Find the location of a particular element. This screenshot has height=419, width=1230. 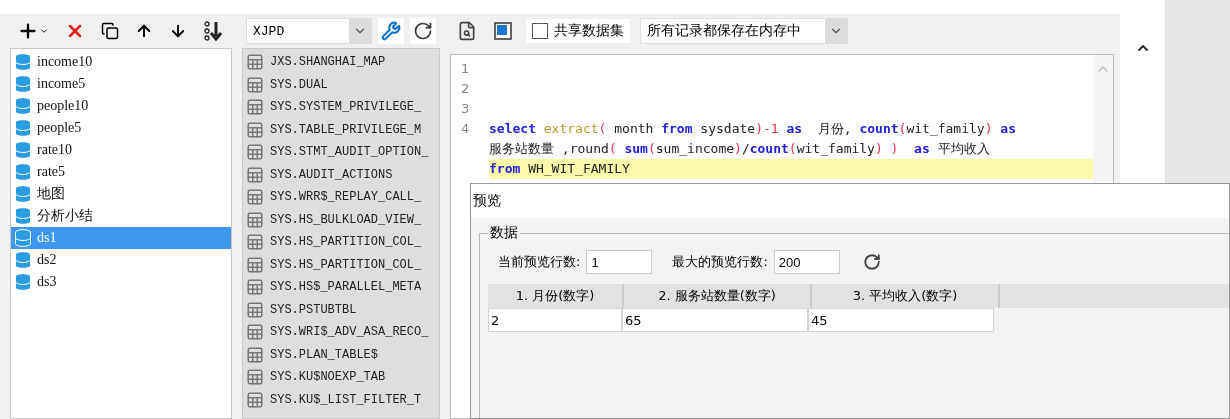

code-line: 服务站数量 ,round( sum(sum_income)/count(wit_family) ) as 平均收入 is located at coordinates (740, 149).